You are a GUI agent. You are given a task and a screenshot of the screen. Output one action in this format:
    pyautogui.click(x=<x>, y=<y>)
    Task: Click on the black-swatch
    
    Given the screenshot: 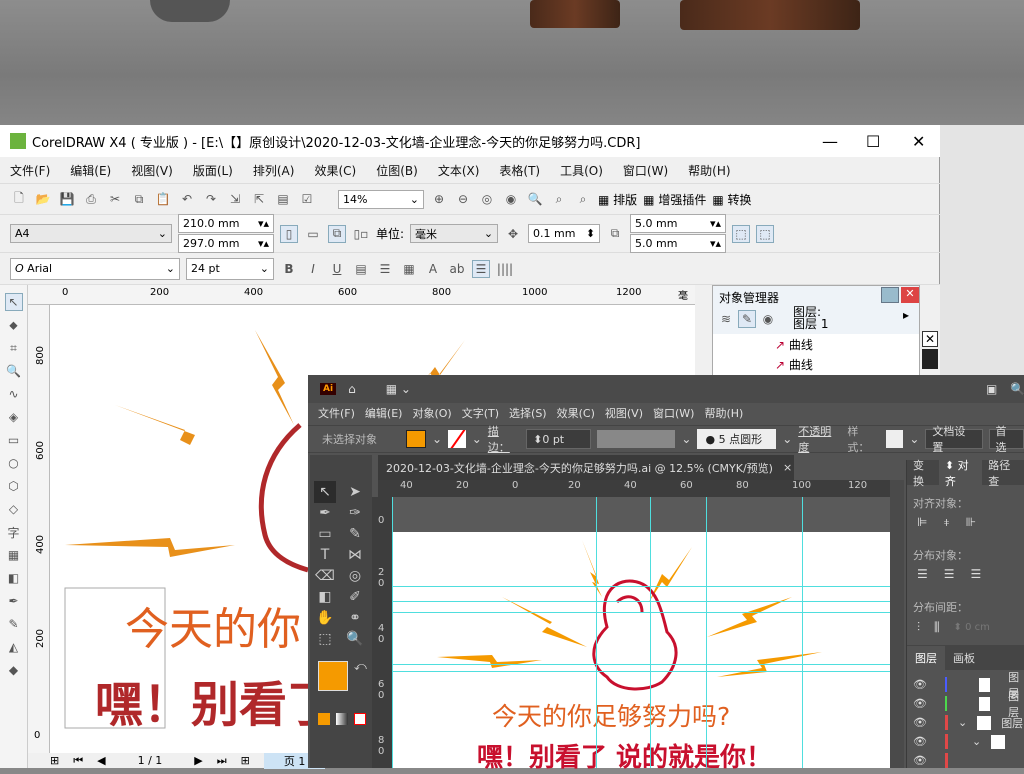 What is the action you would take?
    pyautogui.click(x=930, y=359)
    